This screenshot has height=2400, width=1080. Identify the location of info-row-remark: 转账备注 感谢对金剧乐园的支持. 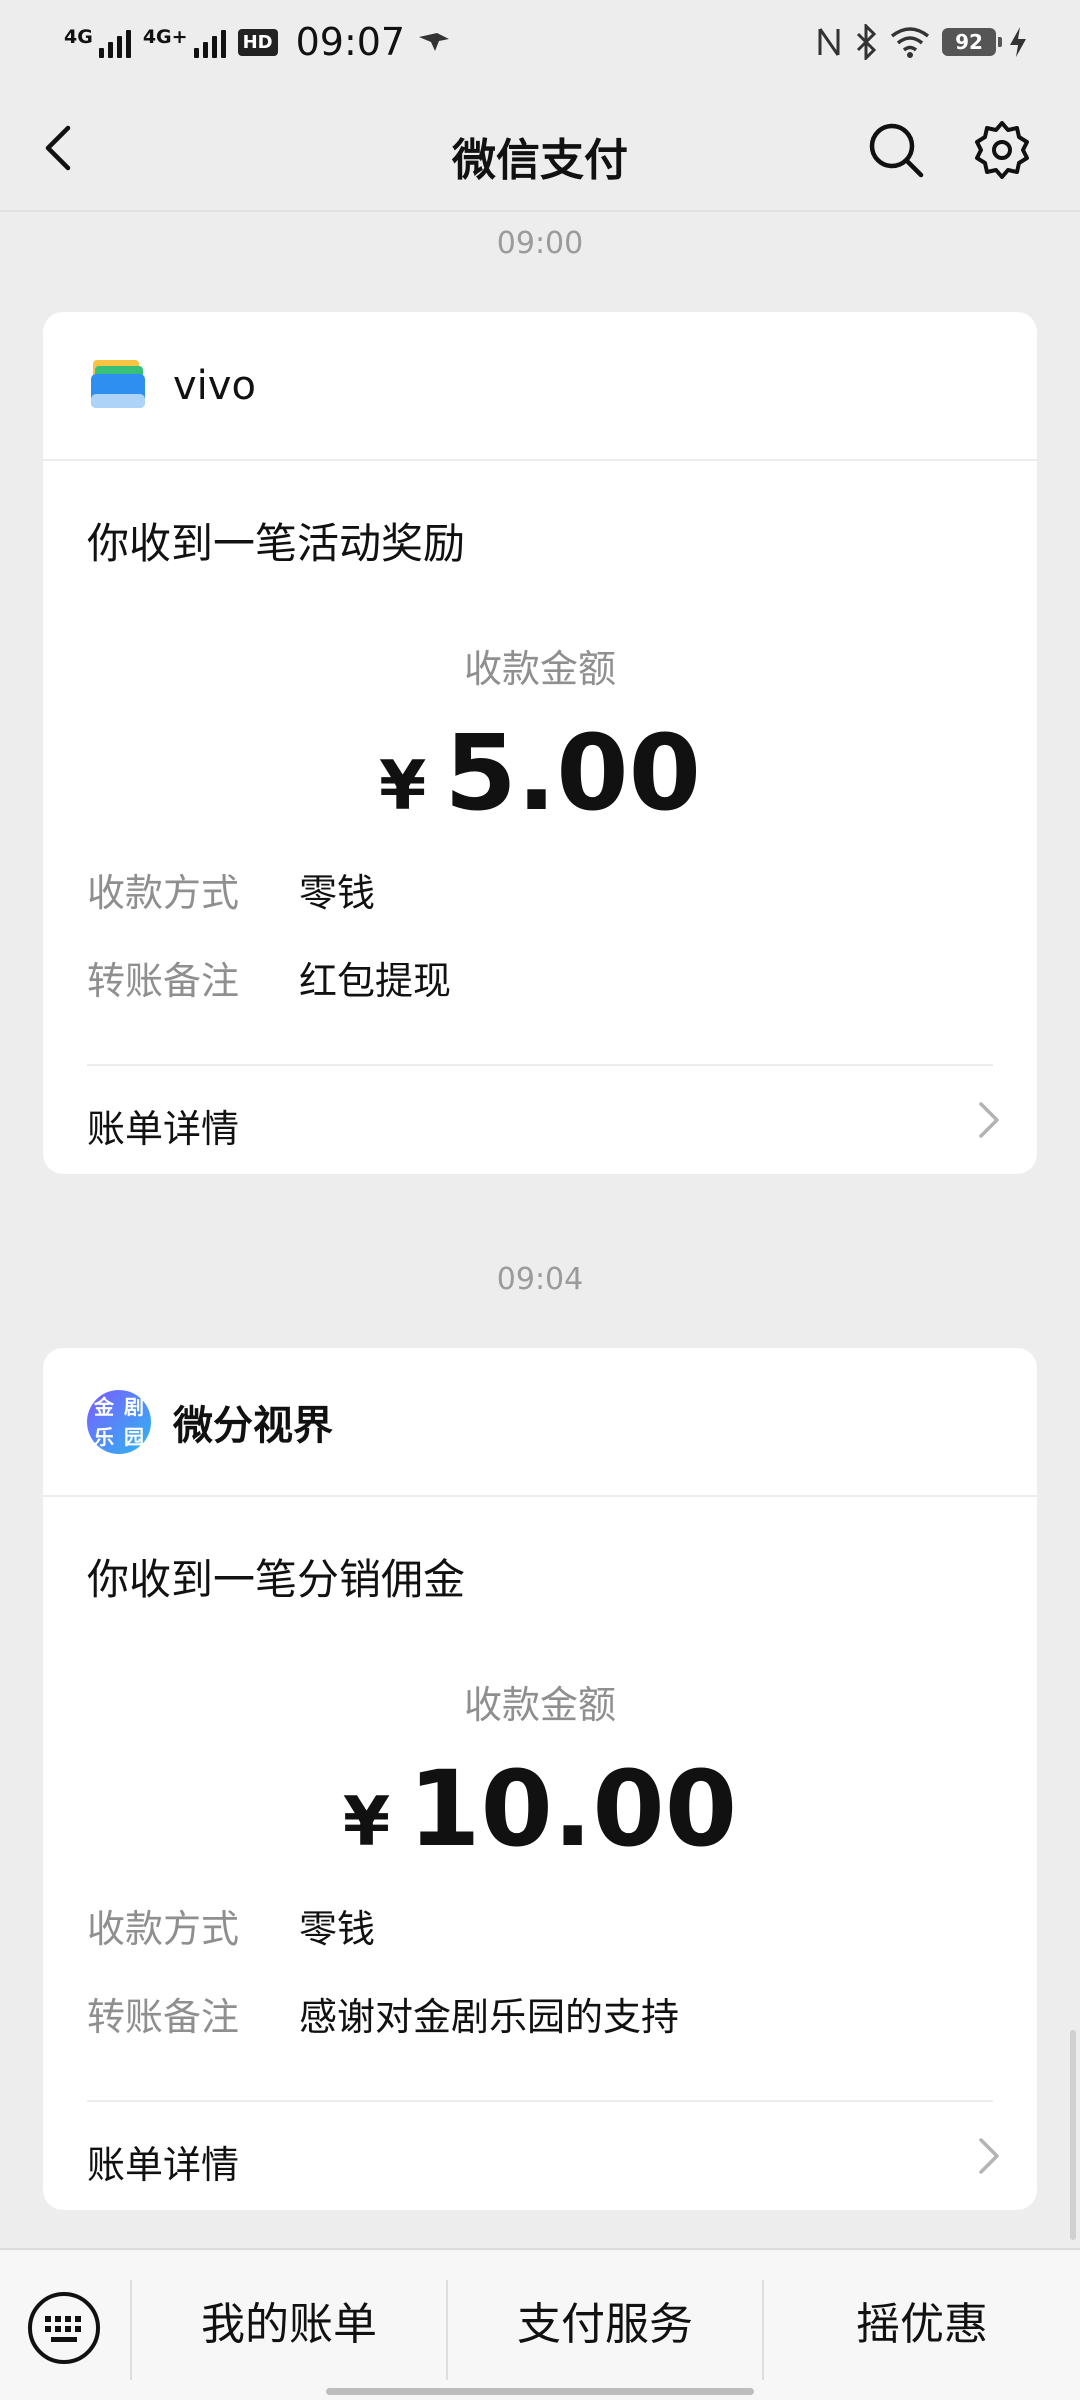
(383, 2013).